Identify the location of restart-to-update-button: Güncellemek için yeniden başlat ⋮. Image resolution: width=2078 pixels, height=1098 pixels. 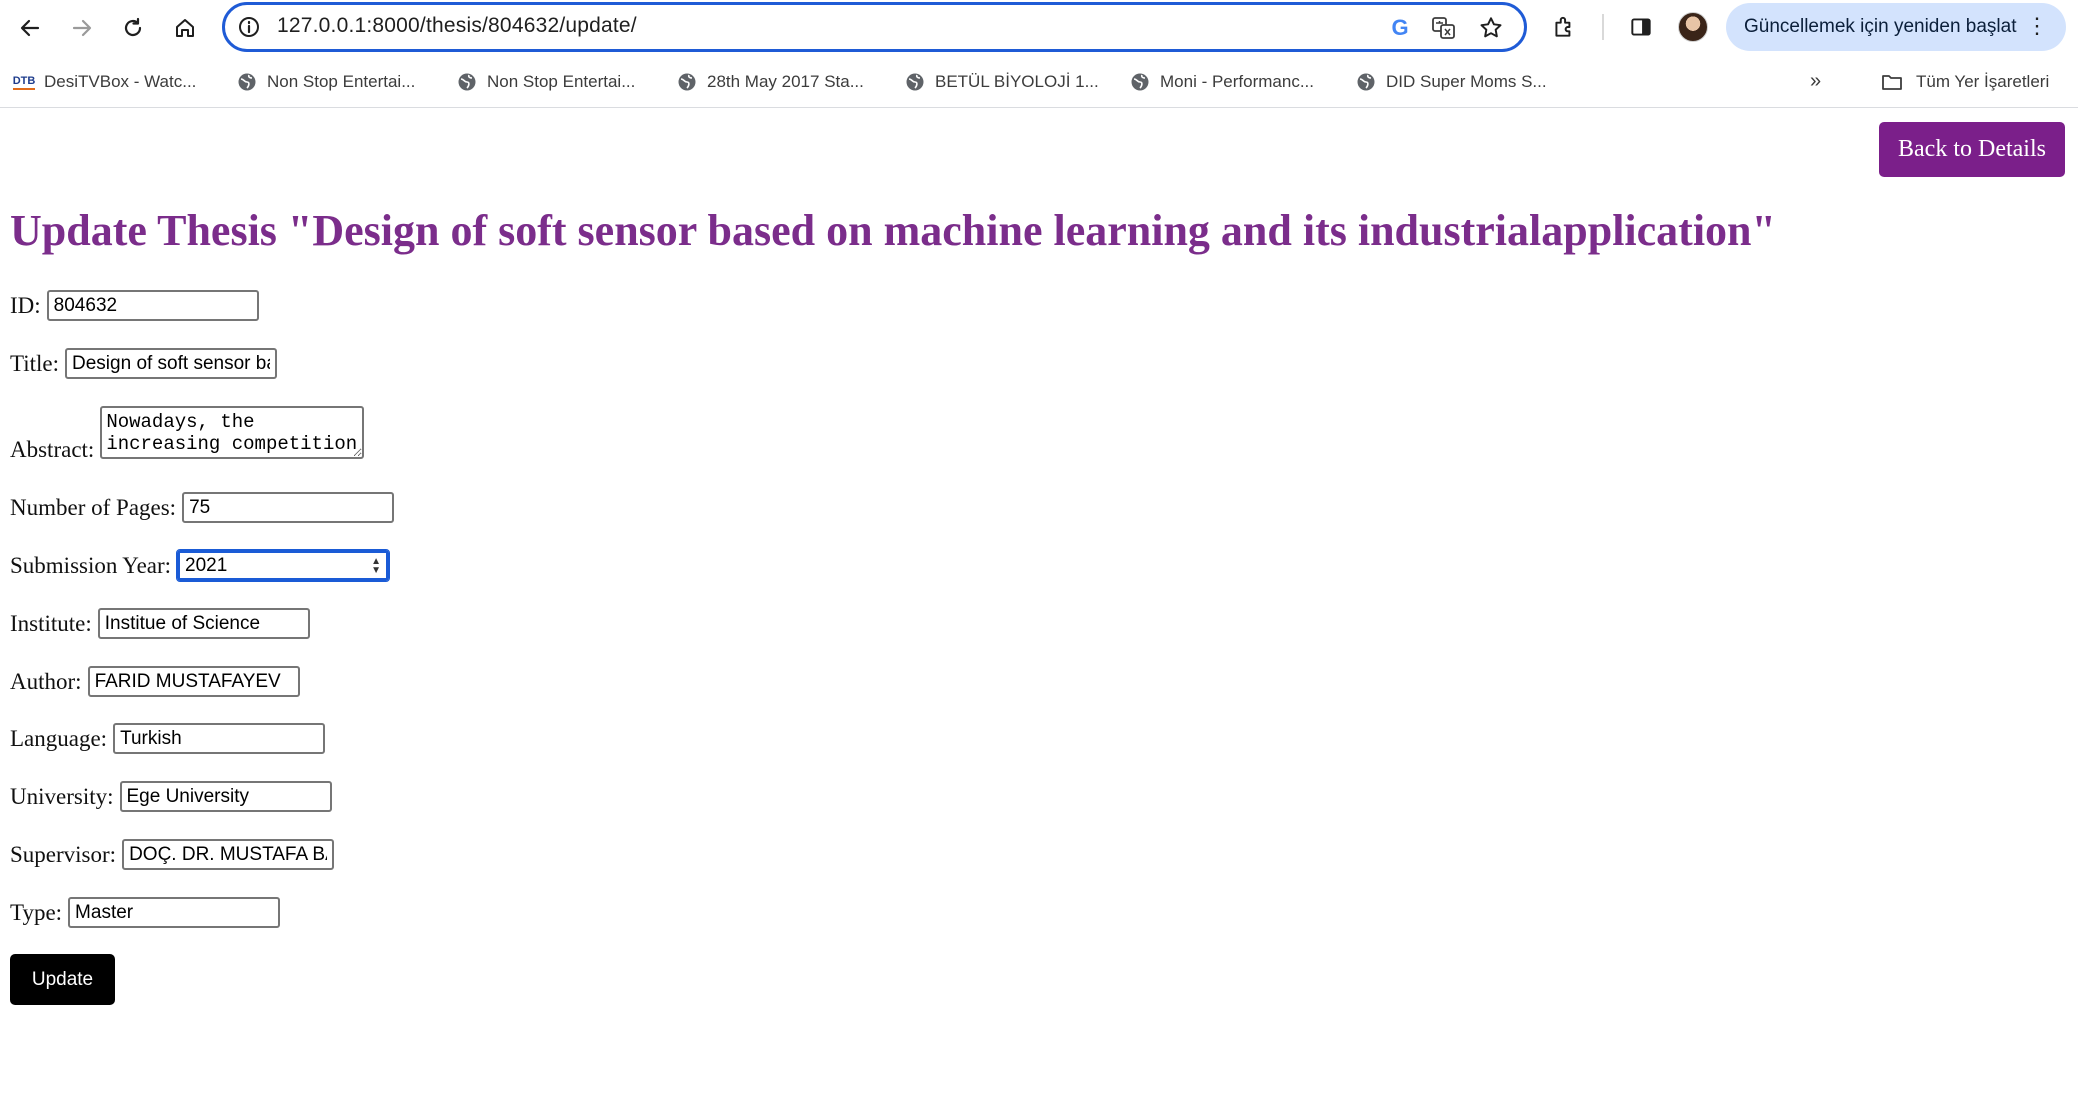
(1896, 27).